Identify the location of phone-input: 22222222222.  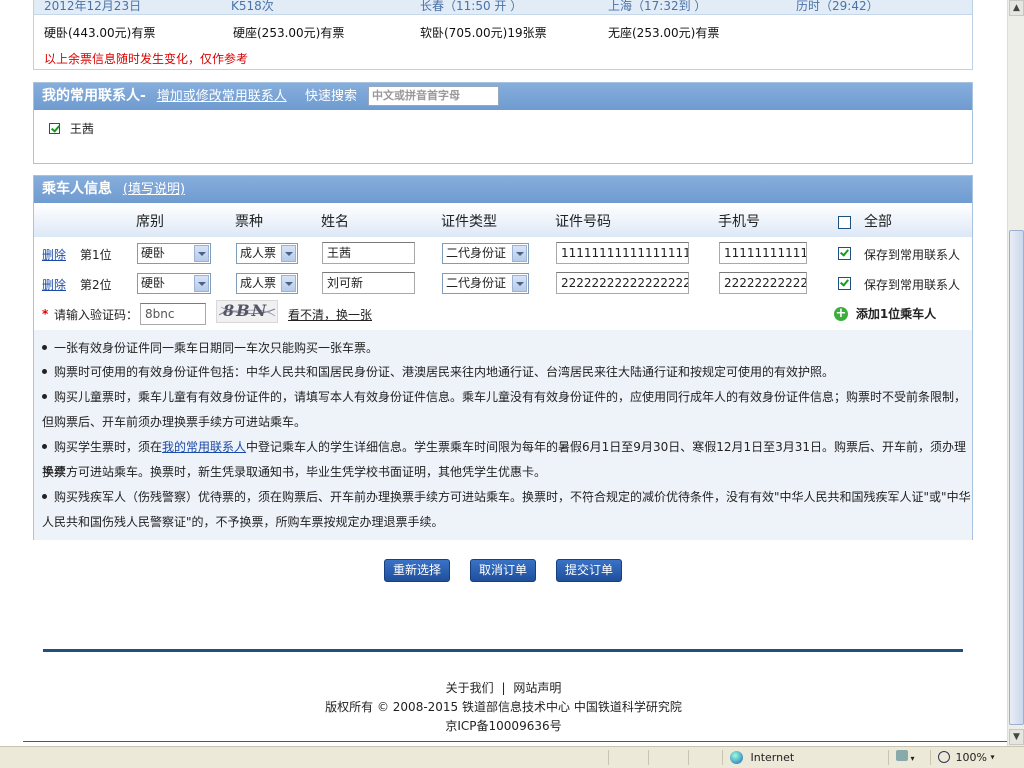
(763, 283).